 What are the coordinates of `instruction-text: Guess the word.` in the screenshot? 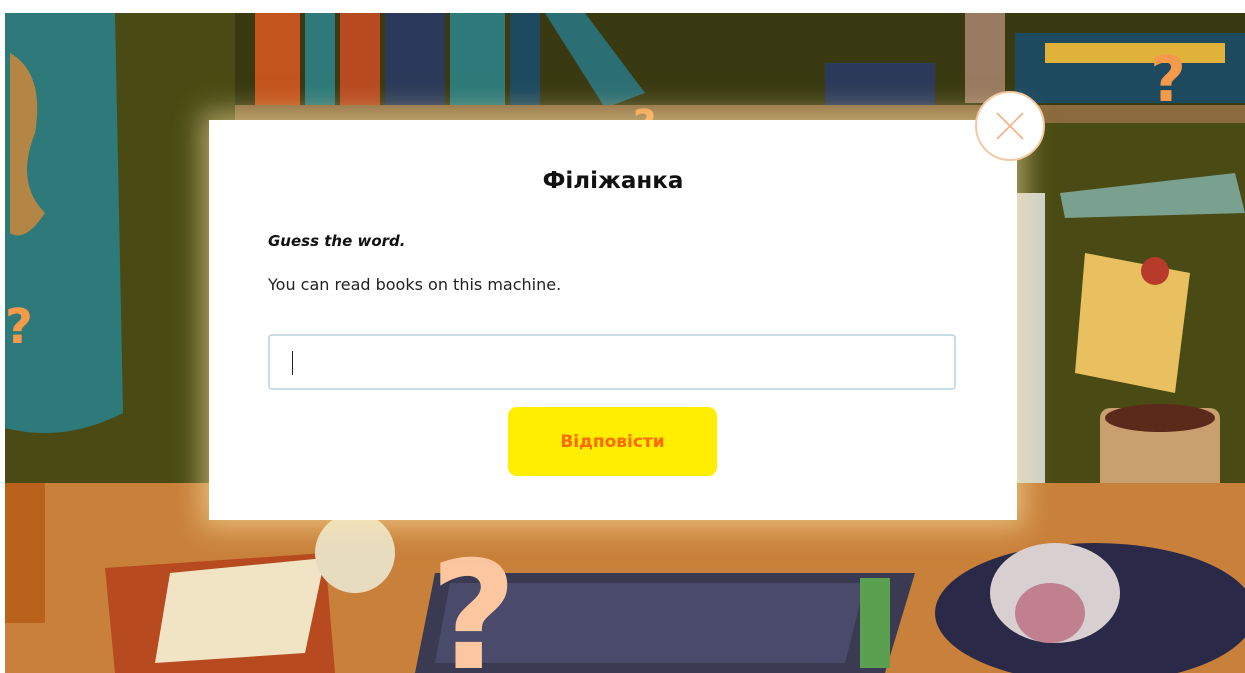 It's located at (337, 241).